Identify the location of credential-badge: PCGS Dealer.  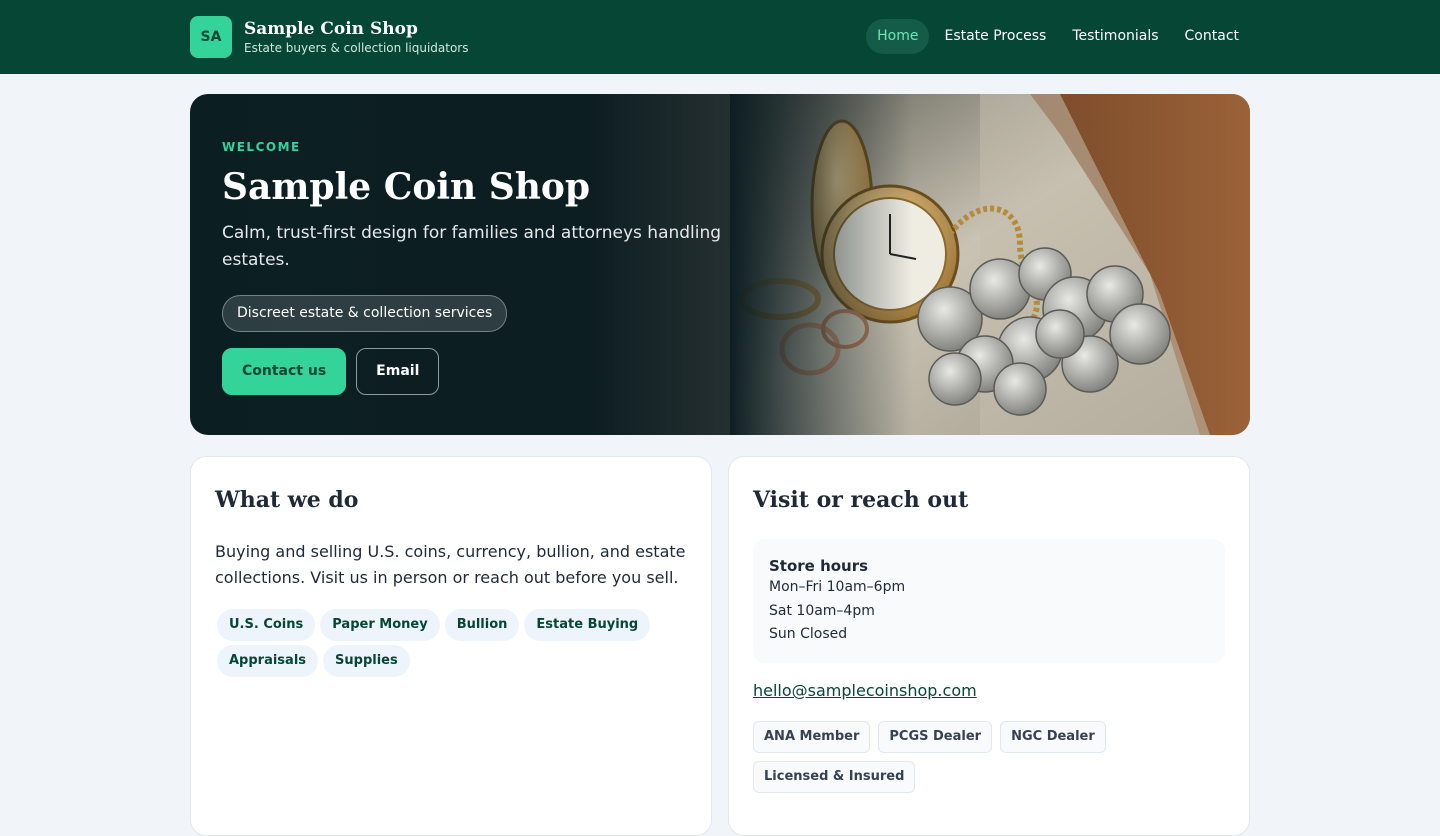
(935, 737).